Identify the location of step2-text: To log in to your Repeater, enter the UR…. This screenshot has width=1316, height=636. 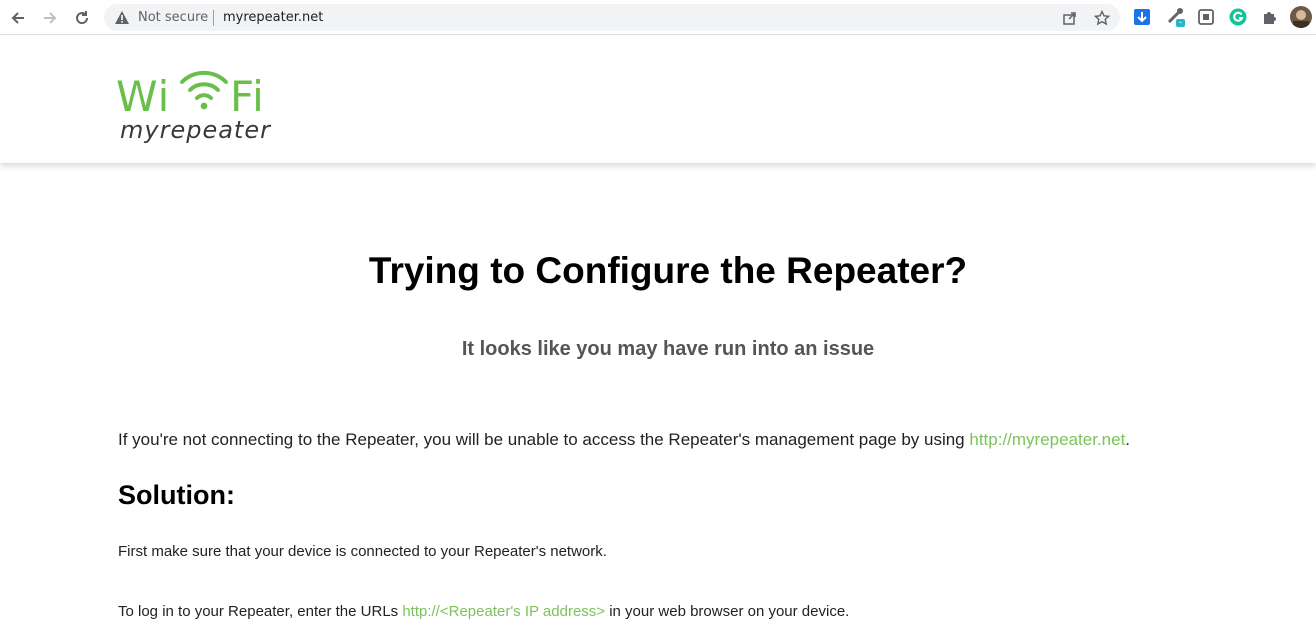
(260, 611).